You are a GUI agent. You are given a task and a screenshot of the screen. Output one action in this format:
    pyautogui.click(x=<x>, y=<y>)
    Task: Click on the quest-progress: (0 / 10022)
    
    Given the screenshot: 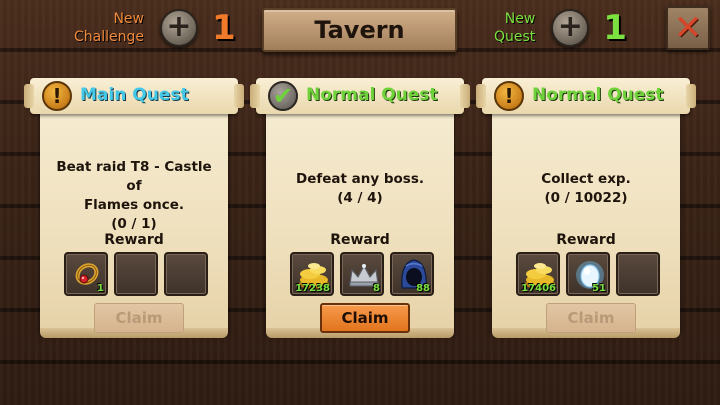 What is the action you would take?
    pyautogui.click(x=586, y=198)
    